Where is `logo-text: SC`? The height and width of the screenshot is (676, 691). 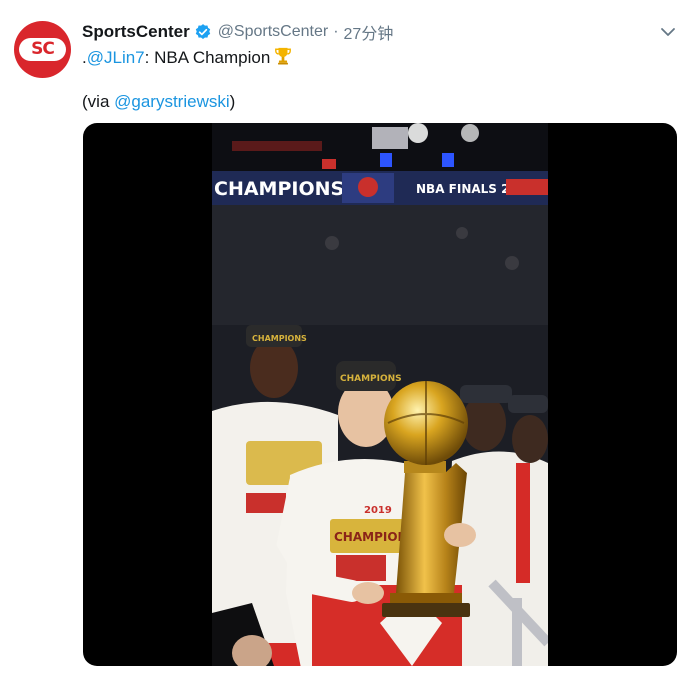
logo-text: SC is located at coordinates (43, 49).